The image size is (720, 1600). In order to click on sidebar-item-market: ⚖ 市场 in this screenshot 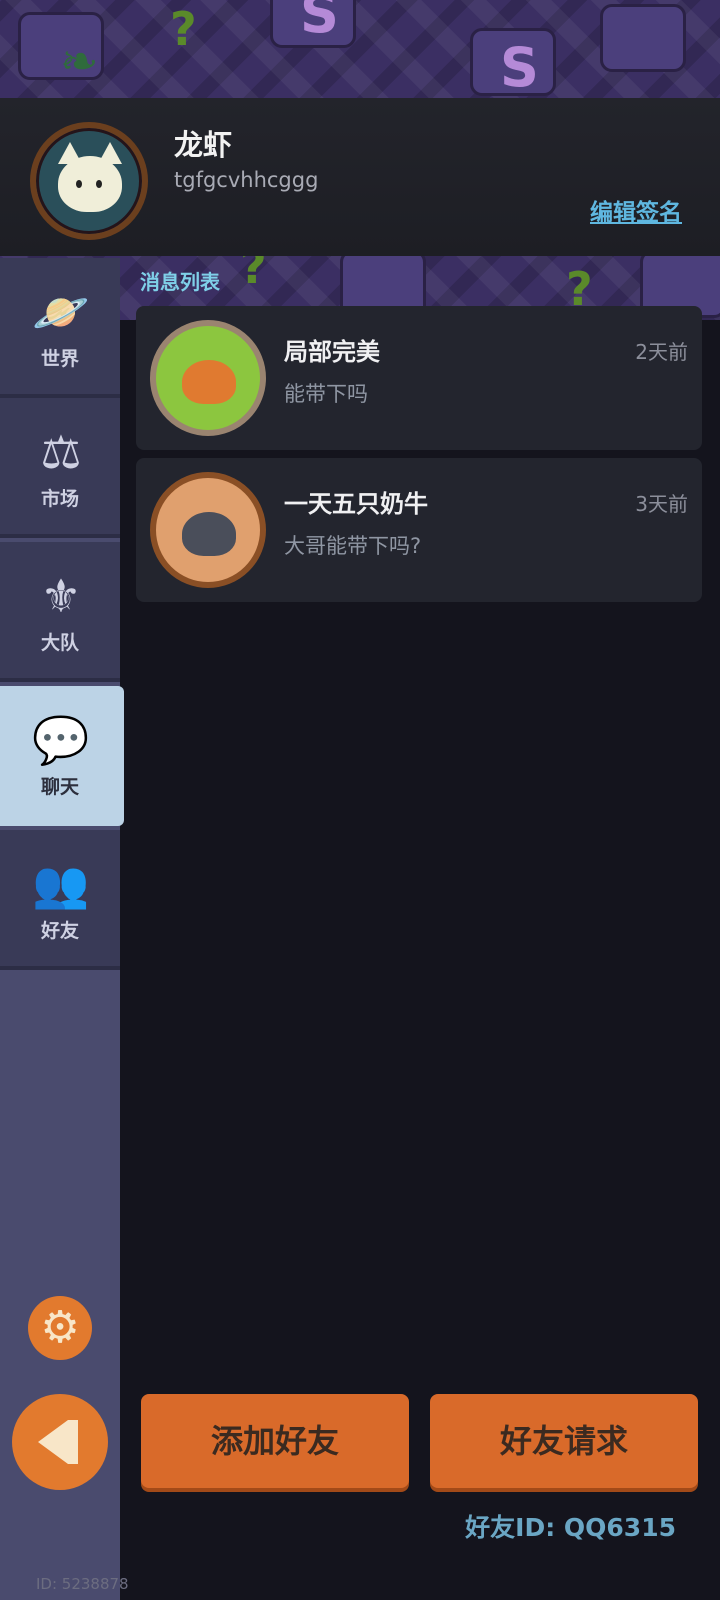, I will do `click(60, 468)`.